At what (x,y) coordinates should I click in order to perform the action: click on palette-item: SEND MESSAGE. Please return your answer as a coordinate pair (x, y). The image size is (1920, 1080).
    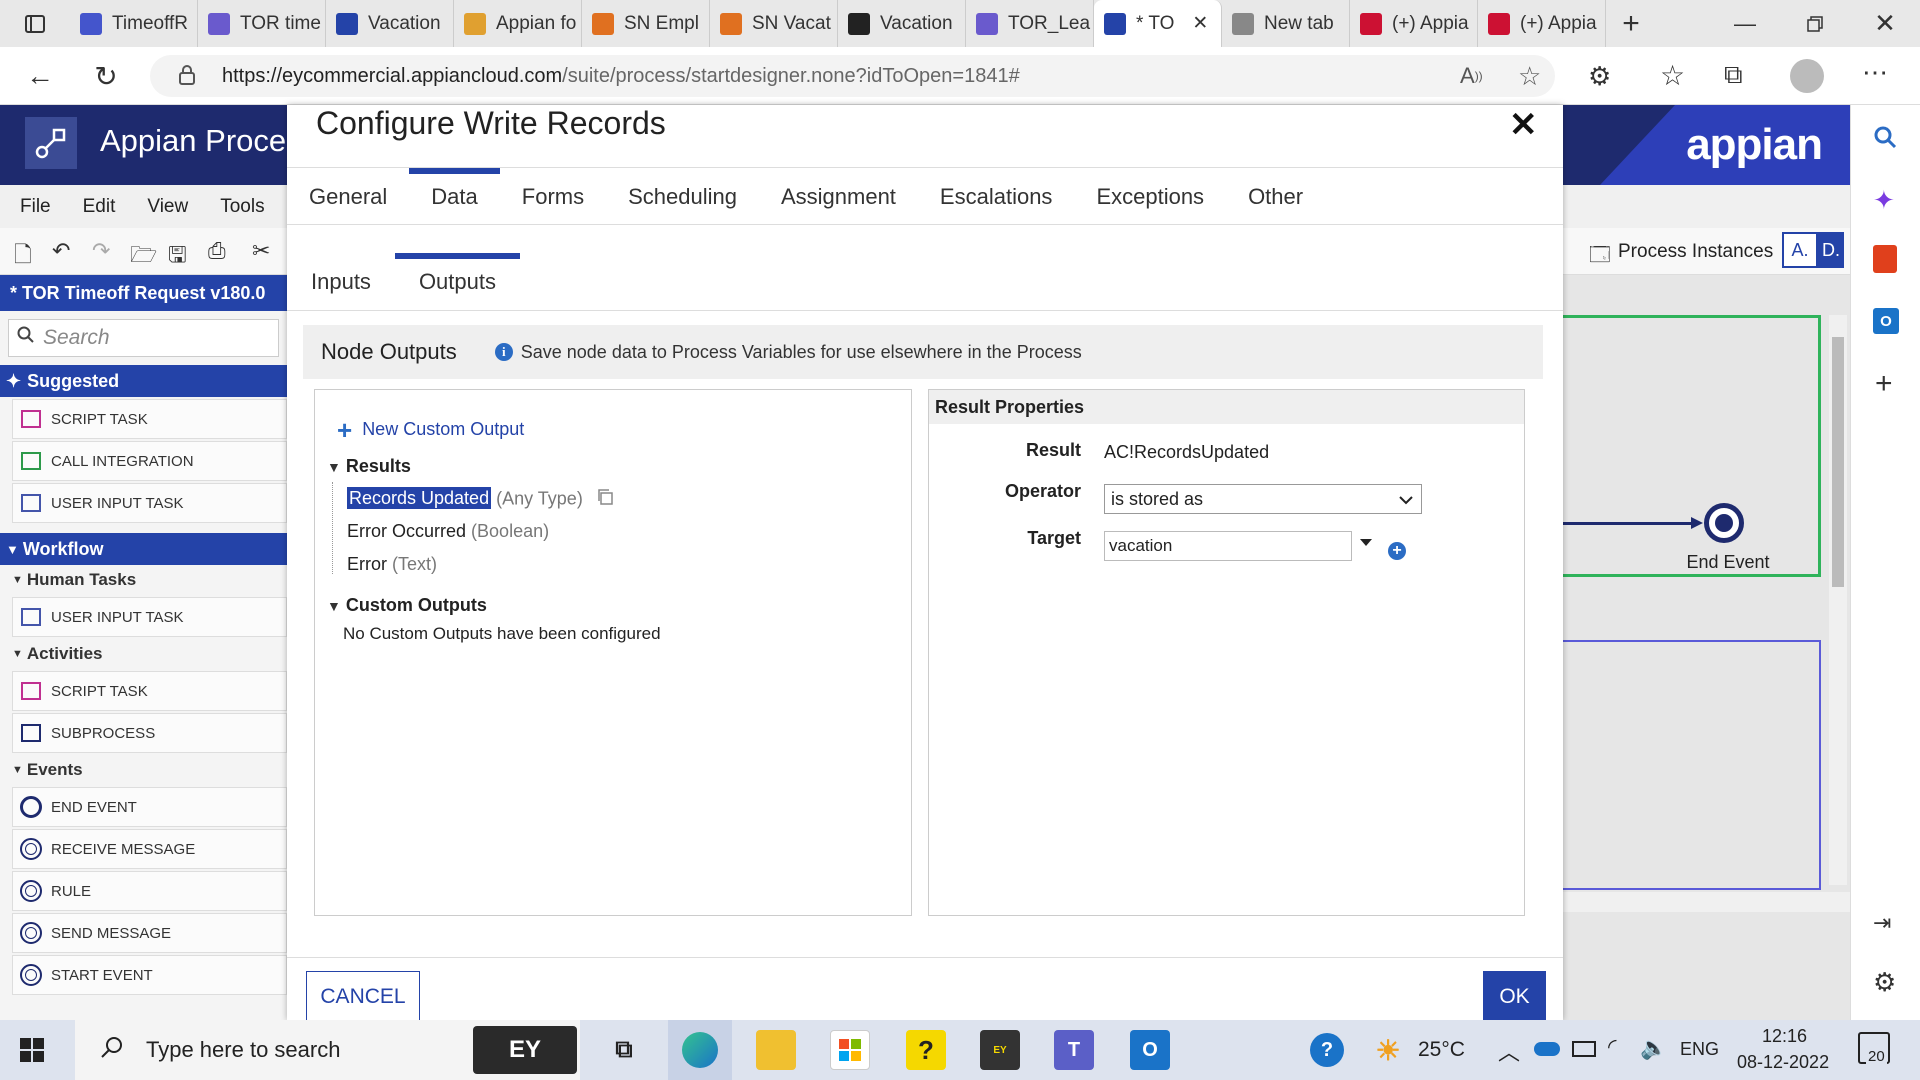
    Looking at the image, I should click on (149, 933).